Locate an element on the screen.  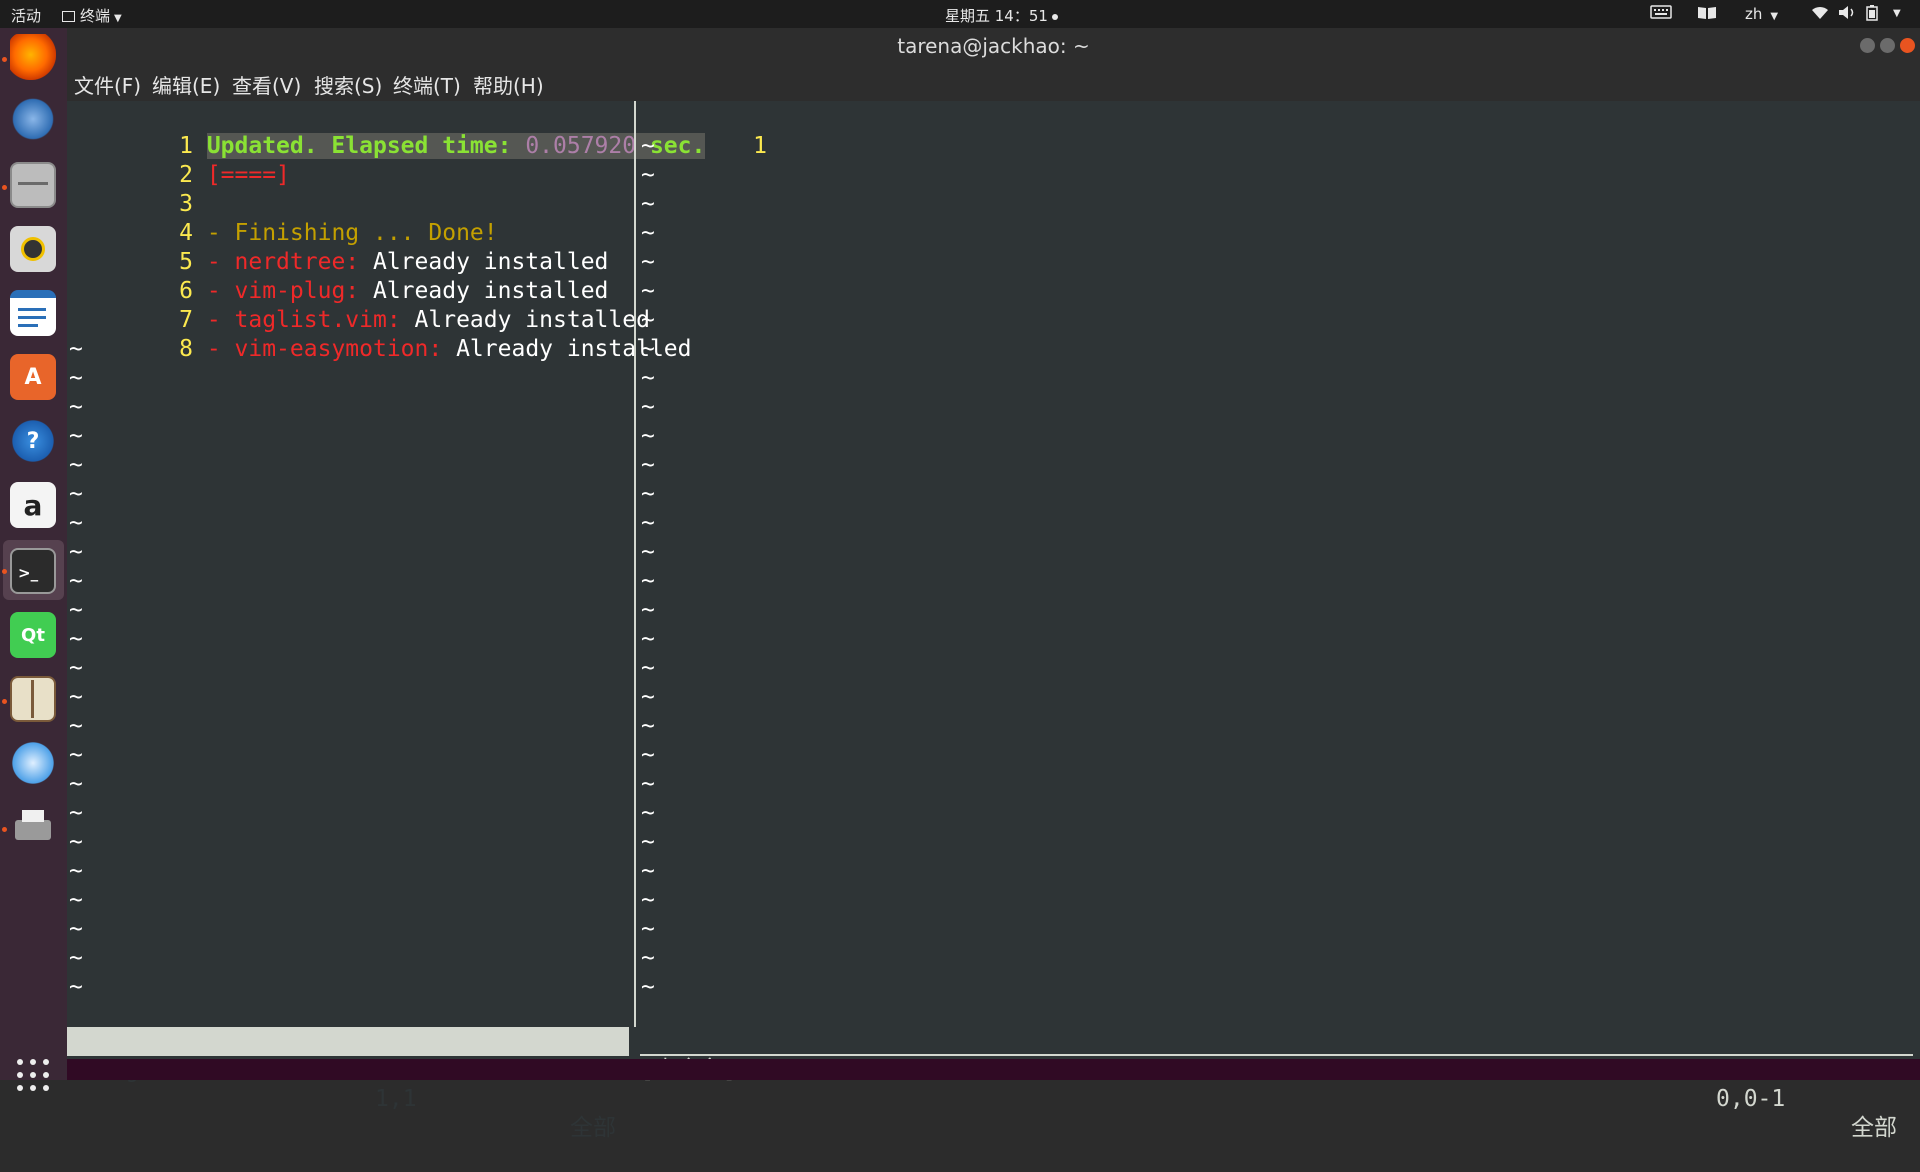
system-menu-chevron-icon: ▼ is located at coordinates (1897, 13).